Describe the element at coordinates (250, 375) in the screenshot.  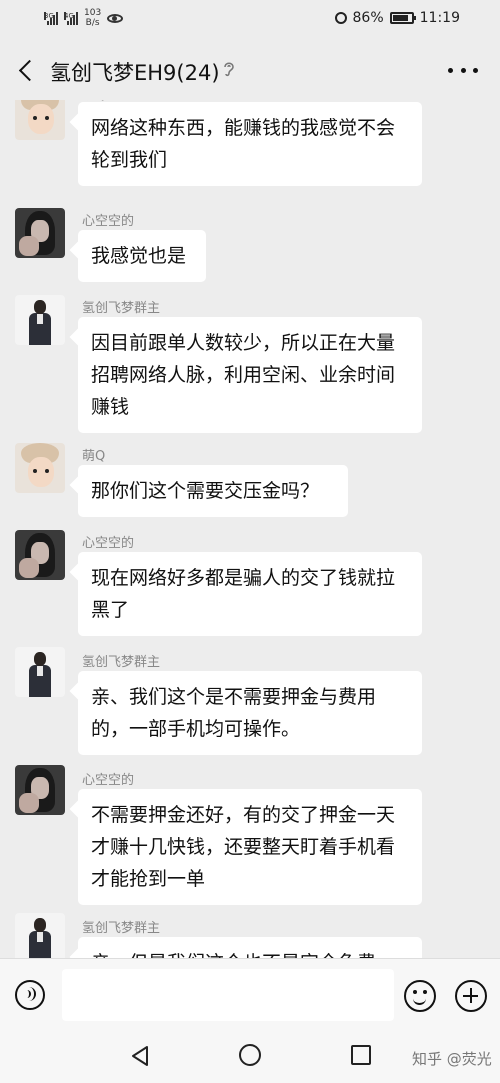
I see `message-bubble: 因目前跟单人数较少，所以正在大量招聘网络人脉，利用空闲、业余时间赚钱` at that location.